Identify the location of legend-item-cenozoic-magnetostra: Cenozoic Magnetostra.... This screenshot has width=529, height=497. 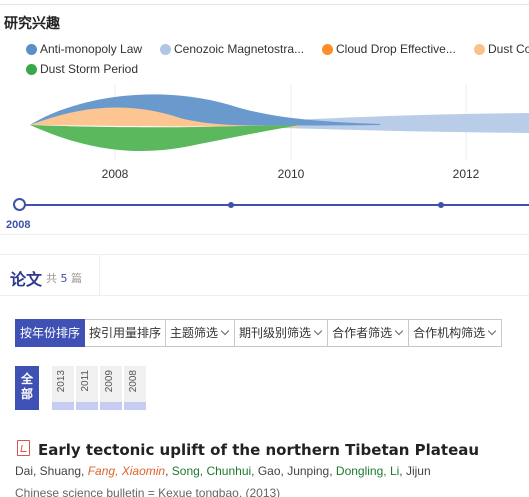
(232, 49).